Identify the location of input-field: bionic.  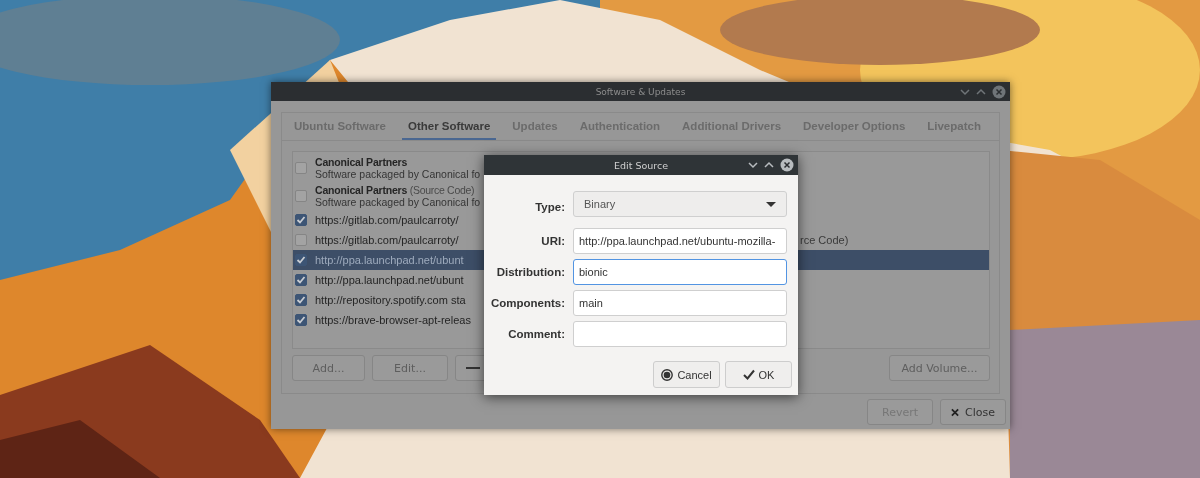
(680, 272).